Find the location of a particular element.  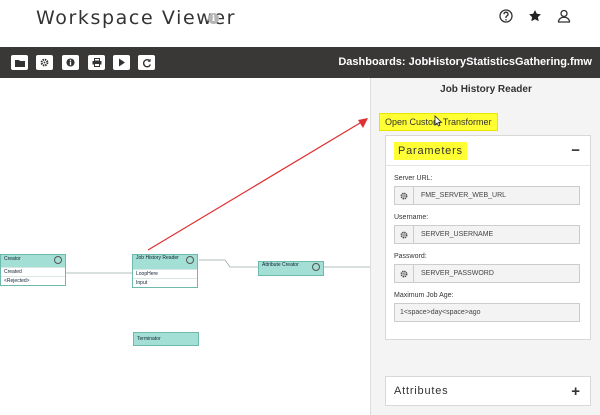

password-field: SERVER_PASSWORD is located at coordinates (487, 273).